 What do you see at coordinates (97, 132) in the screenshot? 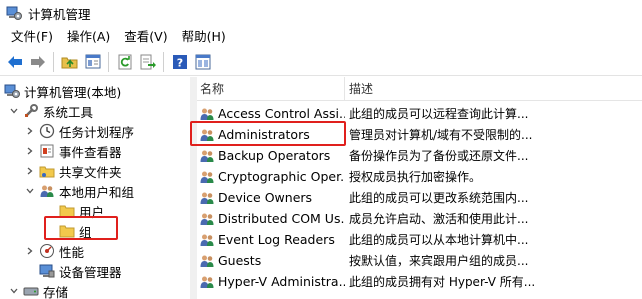
I see `tree-label: 任务计划程序` at bounding box center [97, 132].